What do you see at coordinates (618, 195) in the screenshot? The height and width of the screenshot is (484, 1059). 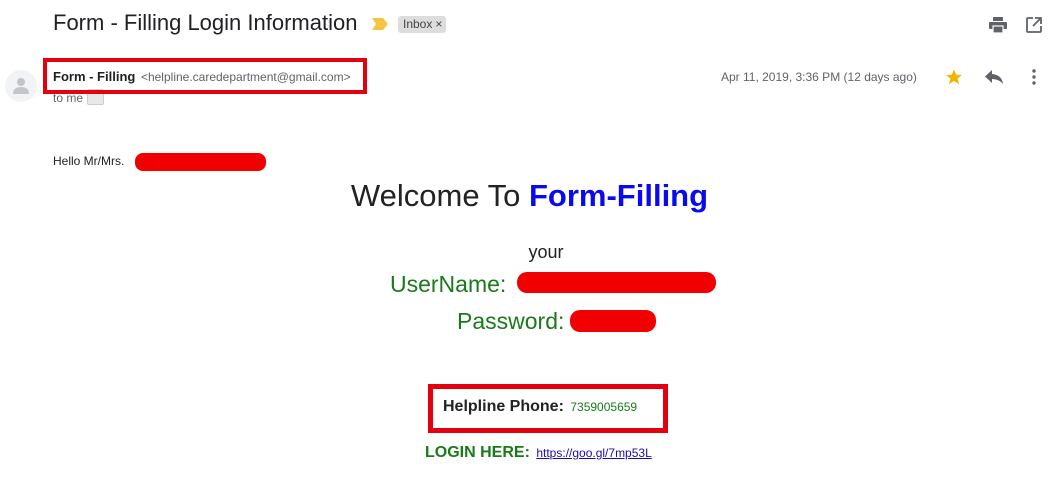 I see `welcome-brand: Form-Filling` at bounding box center [618, 195].